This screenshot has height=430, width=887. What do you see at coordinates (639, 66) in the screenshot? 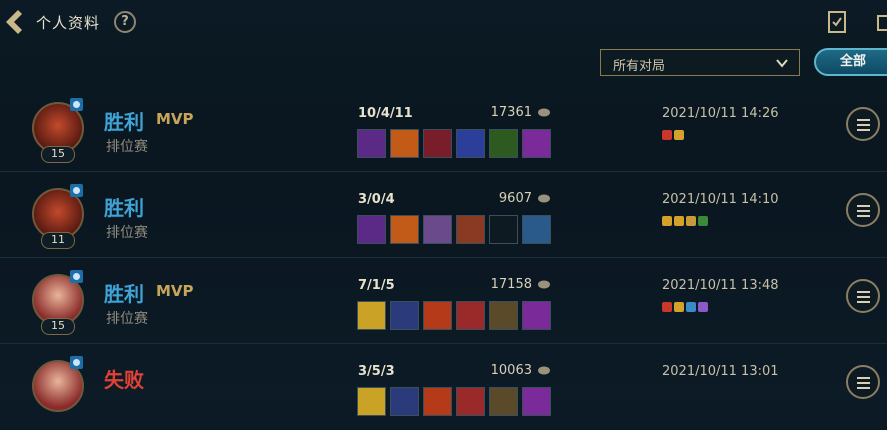
I see `filter-selected-value: 所有对局` at bounding box center [639, 66].